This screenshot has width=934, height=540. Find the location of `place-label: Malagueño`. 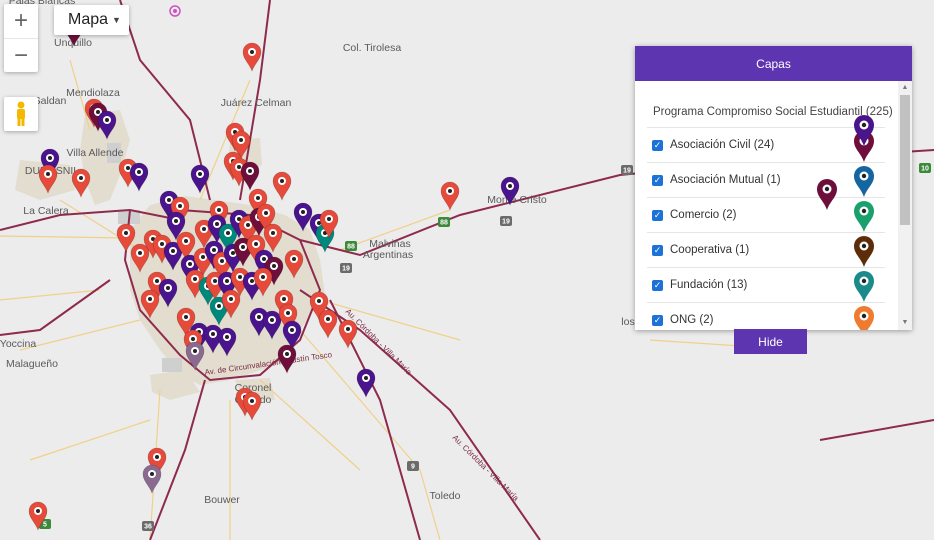

place-label: Malagueño is located at coordinates (32, 364).